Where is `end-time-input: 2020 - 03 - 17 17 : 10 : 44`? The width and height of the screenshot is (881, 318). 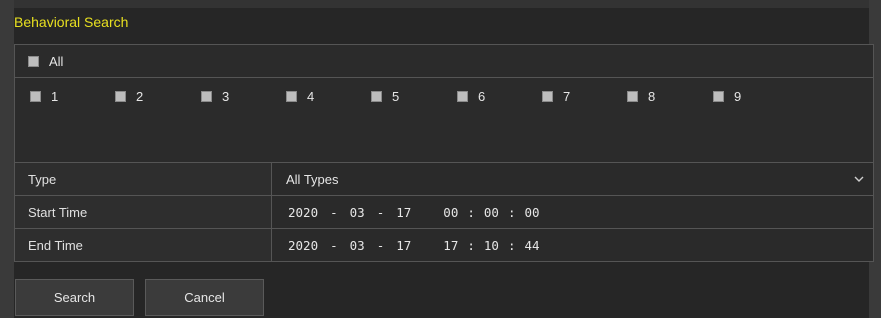
end-time-input: 2020 - 03 - 17 17 : 10 : 44 is located at coordinates (572, 245).